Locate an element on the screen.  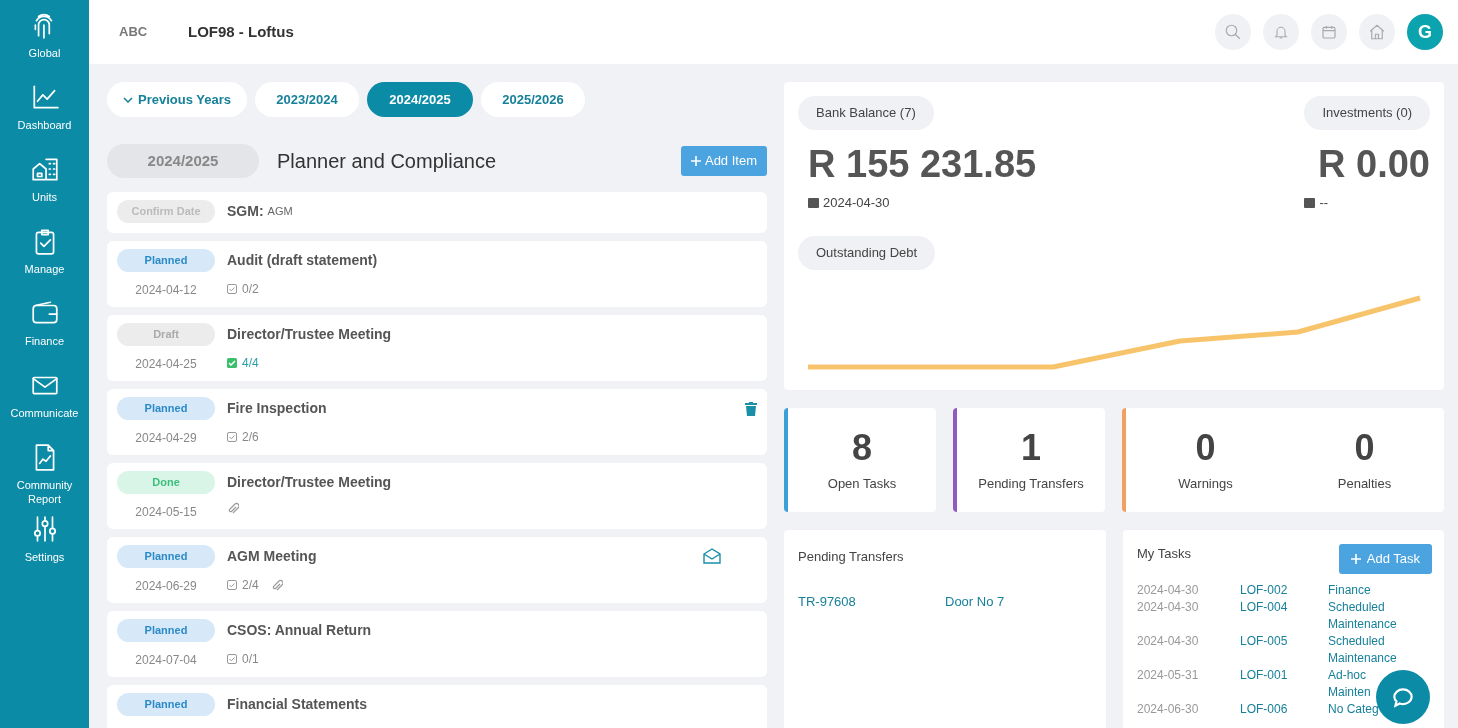
item-title: CSOS: Annual Return is located at coordinates (299, 630).